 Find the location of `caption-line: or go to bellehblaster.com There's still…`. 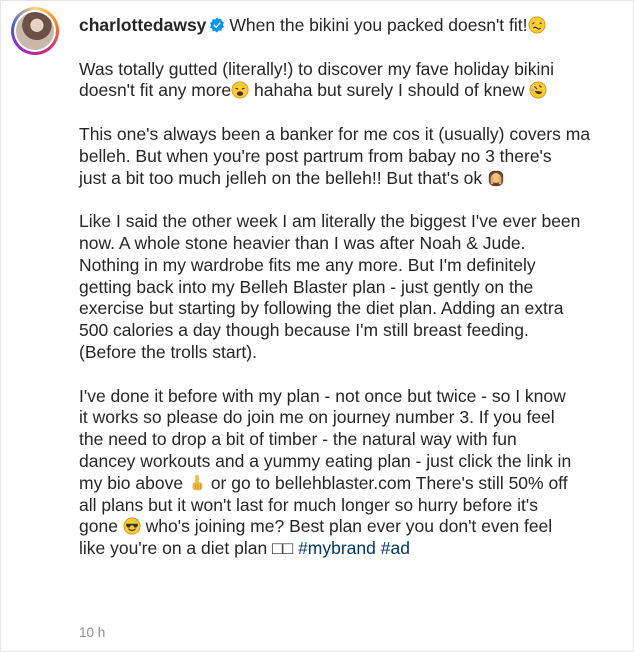

caption-line: or go to bellehblaster.com There's still… is located at coordinates (386, 482).